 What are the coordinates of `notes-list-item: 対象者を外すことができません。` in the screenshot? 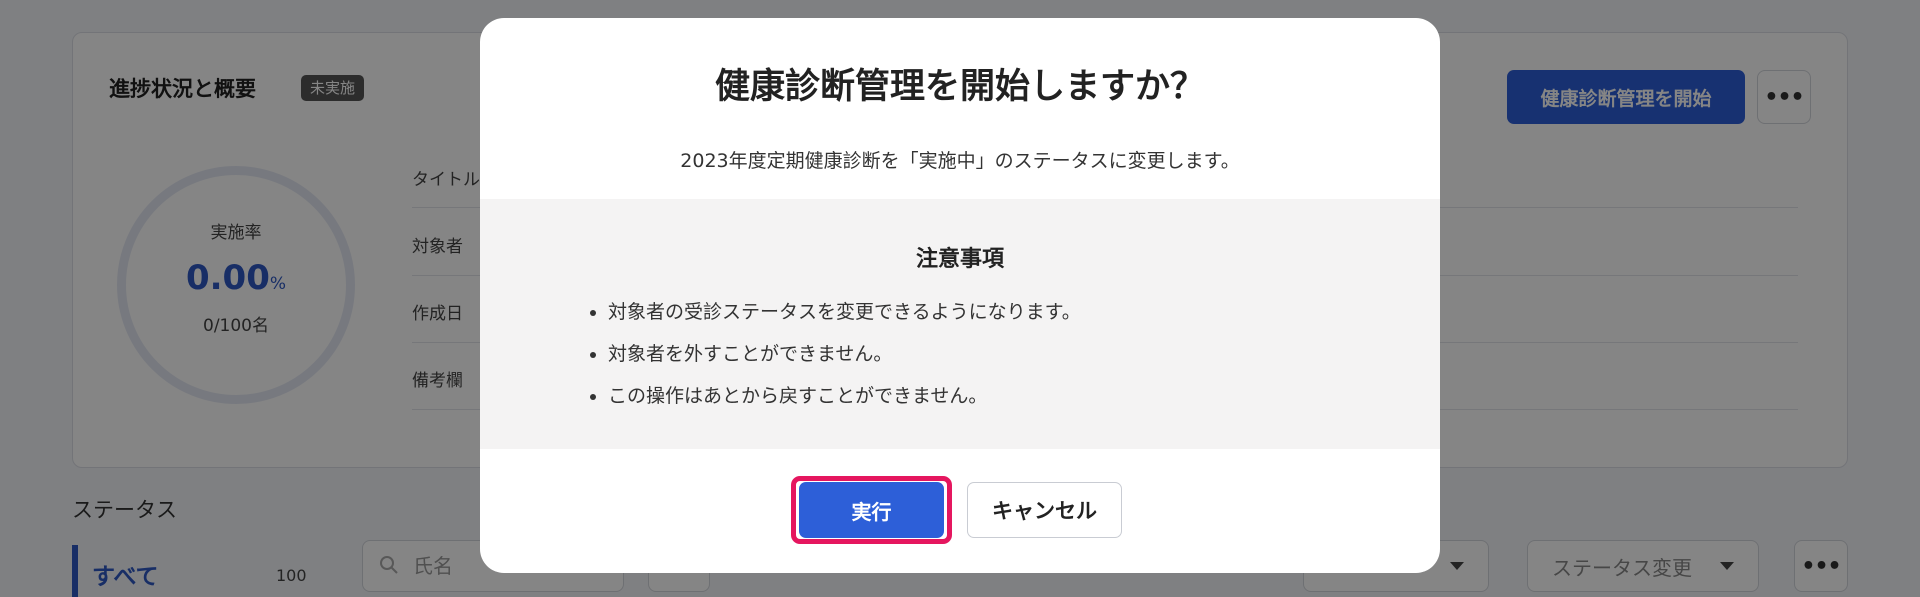 It's located at (834, 354).